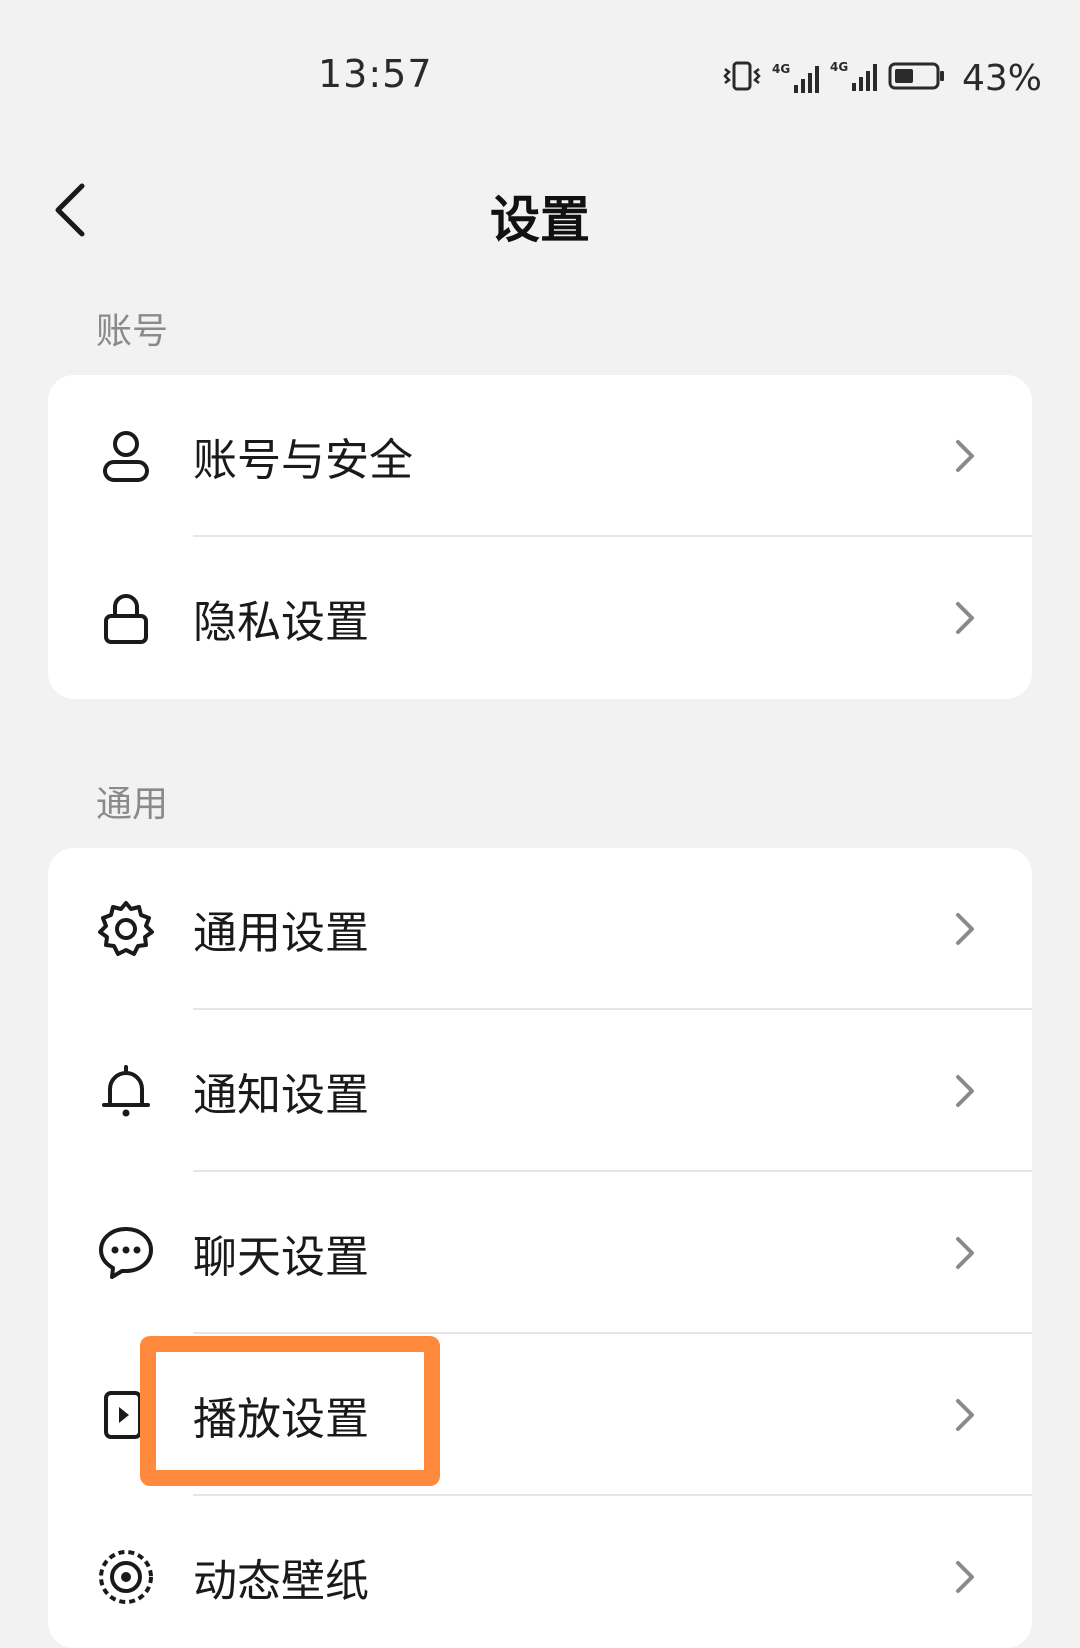 The image size is (1080, 1648). I want to click on network-label-2: 4G, so click(839, 67).